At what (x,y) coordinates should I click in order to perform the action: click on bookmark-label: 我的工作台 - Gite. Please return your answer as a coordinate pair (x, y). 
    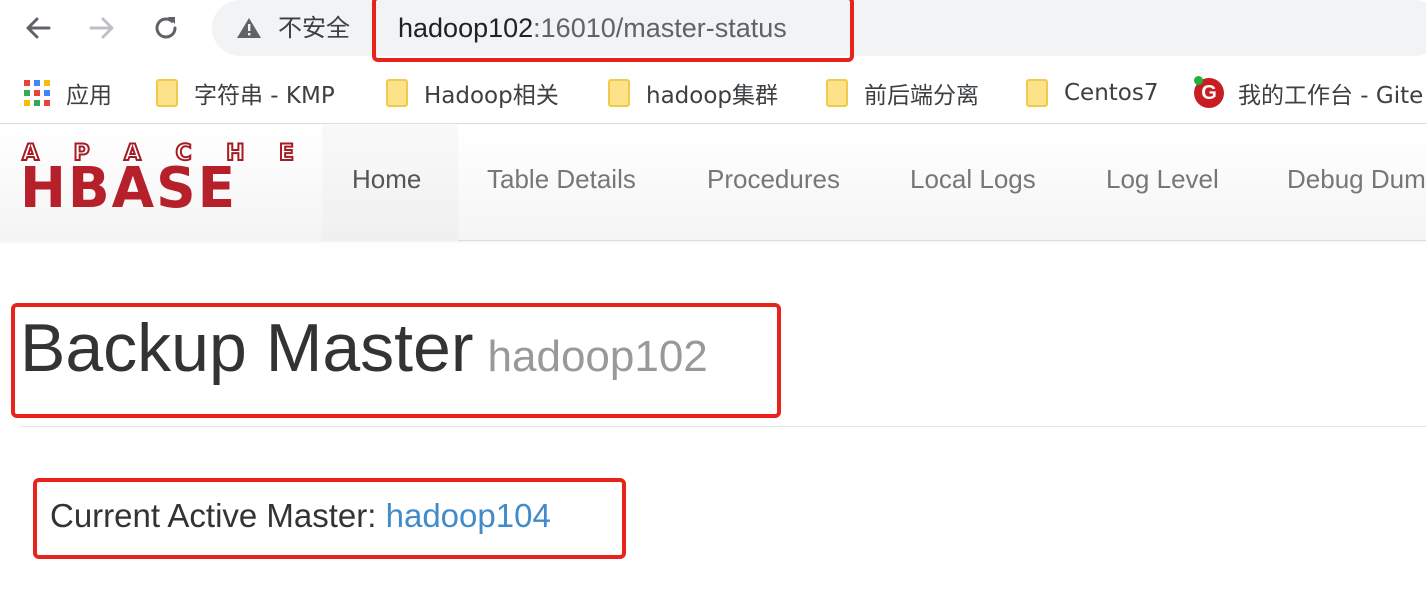
    Looking at the image, I should click on (1331, 96).